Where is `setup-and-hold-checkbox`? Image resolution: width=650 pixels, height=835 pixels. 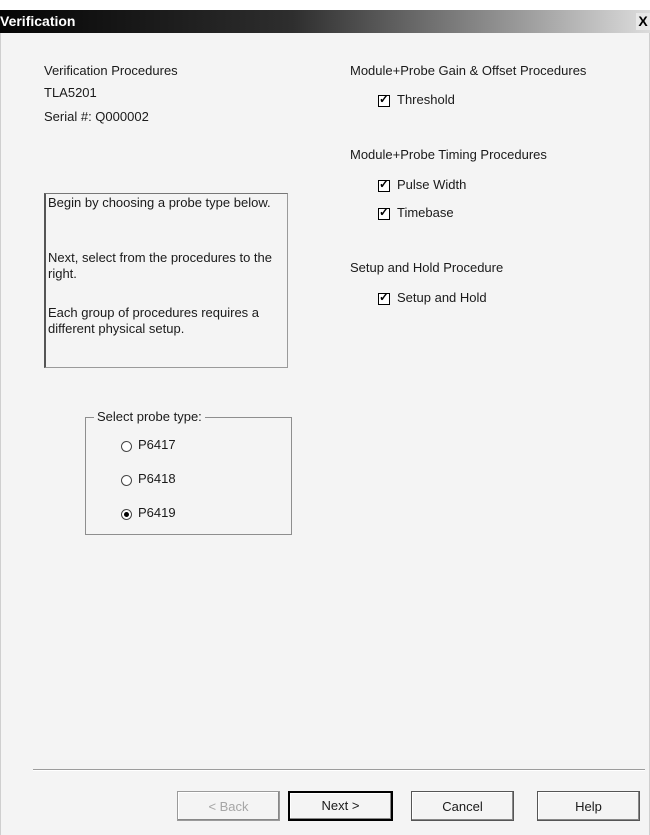
setup-and-hold-checkbox is located at coordinates (384, 297).